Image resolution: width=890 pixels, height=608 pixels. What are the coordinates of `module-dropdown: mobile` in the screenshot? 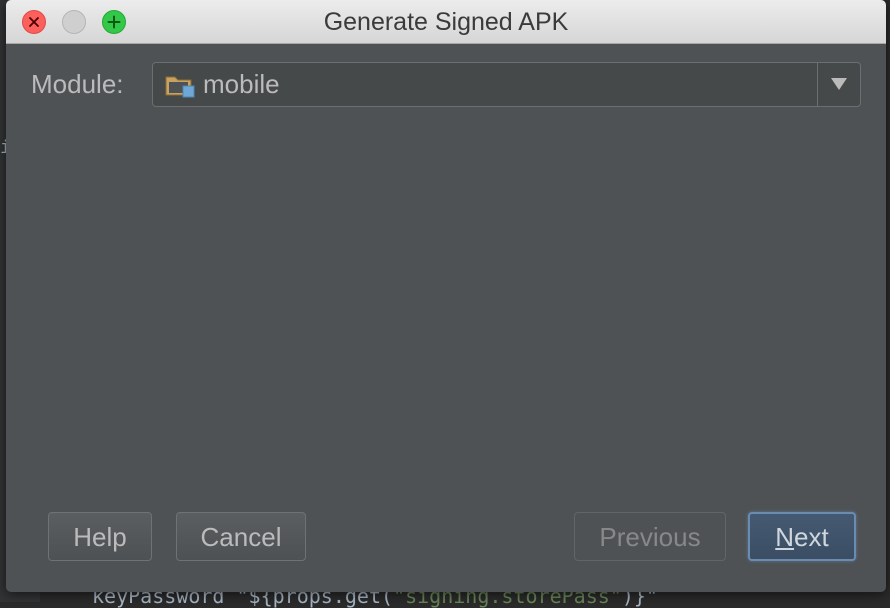 It's located at (506, 84).